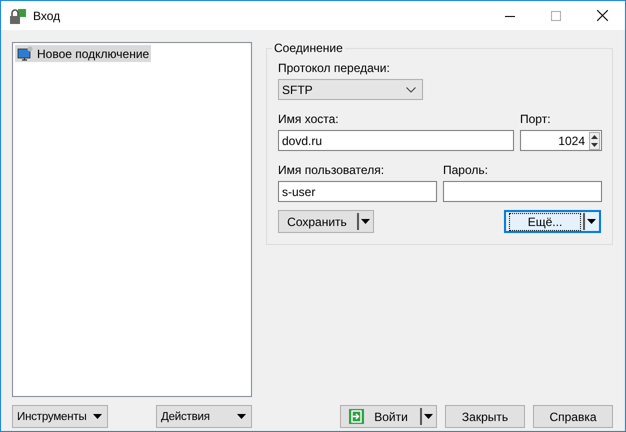 The image size is (626, 432). I want to click on password-field, so click(522, 191).